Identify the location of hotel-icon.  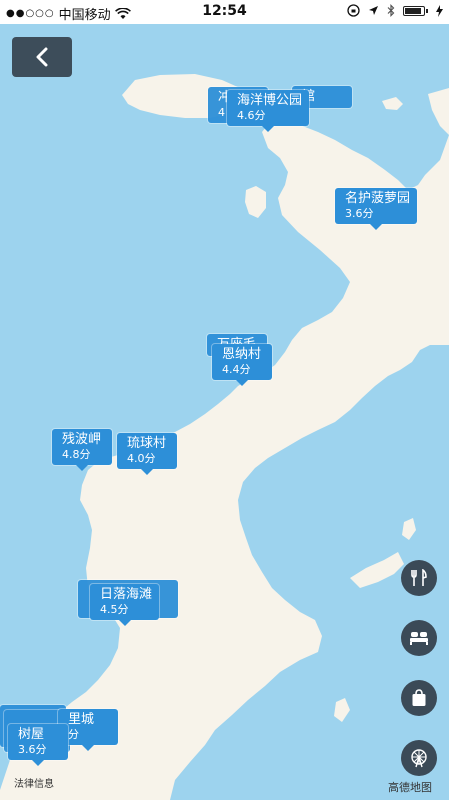
(419, 638).